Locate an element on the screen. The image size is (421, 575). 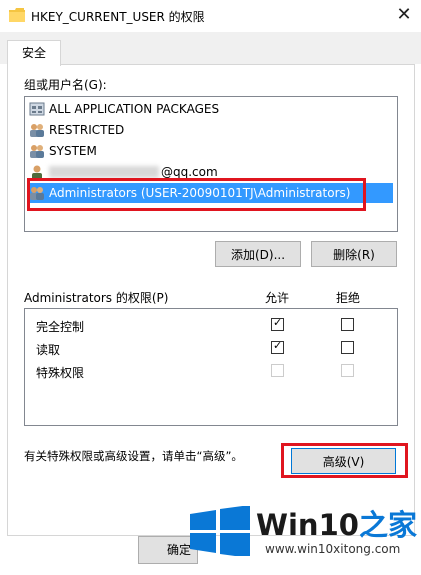
allow-column-header: 允许 is located at coordinates (277, 298).